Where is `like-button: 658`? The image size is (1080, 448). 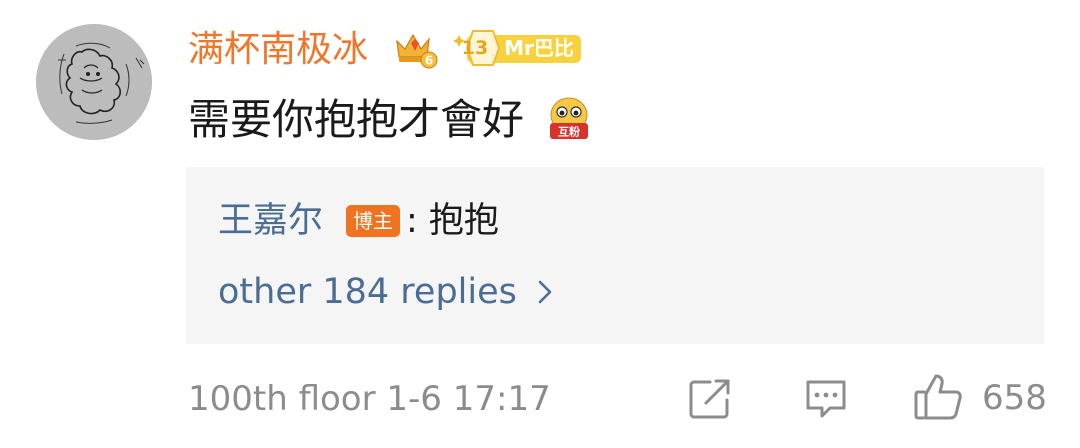
like-button: 658 is located at coordinates (982, 397).